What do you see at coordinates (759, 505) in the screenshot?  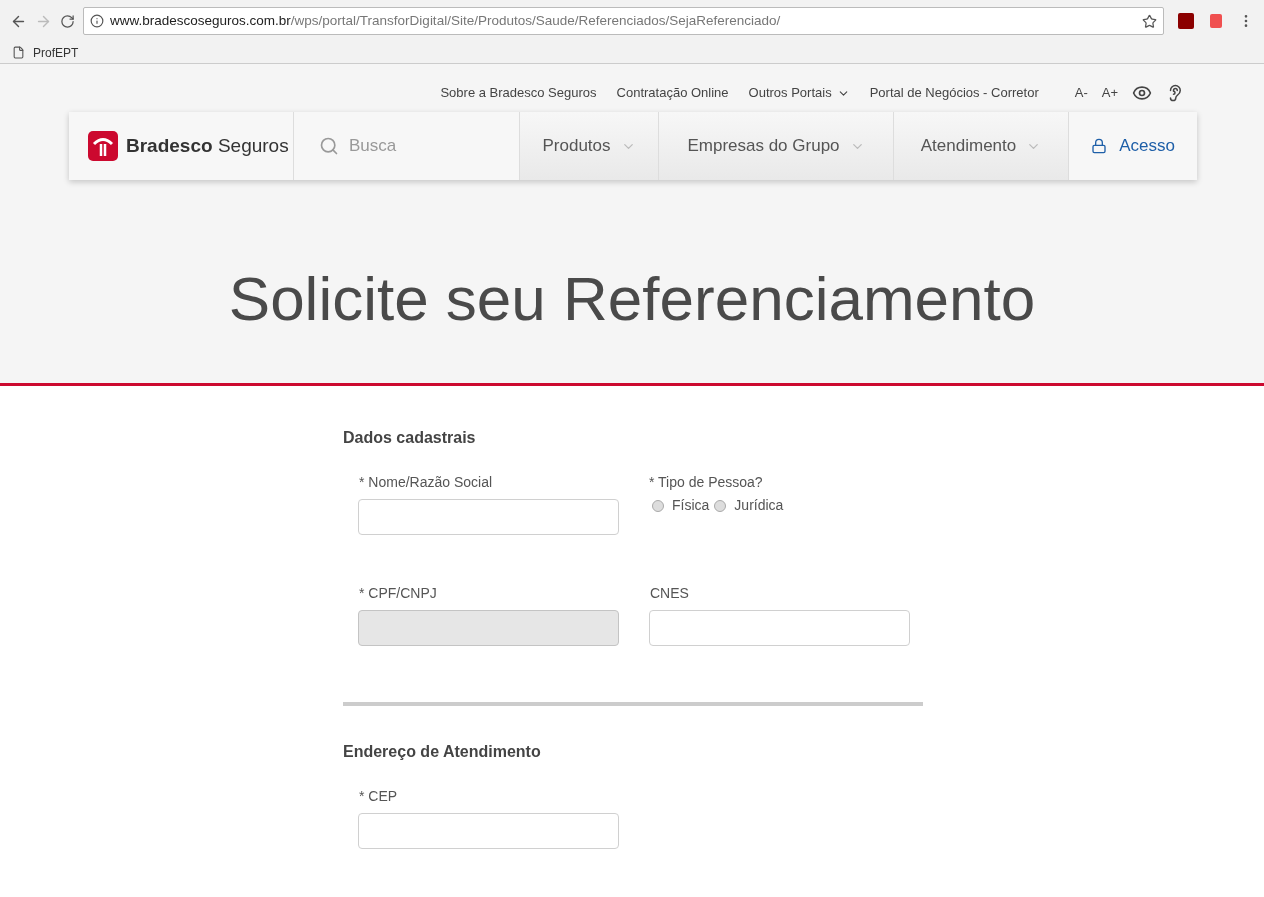 I see `radio-label: Jurídica` at bounding box center [759, 505].